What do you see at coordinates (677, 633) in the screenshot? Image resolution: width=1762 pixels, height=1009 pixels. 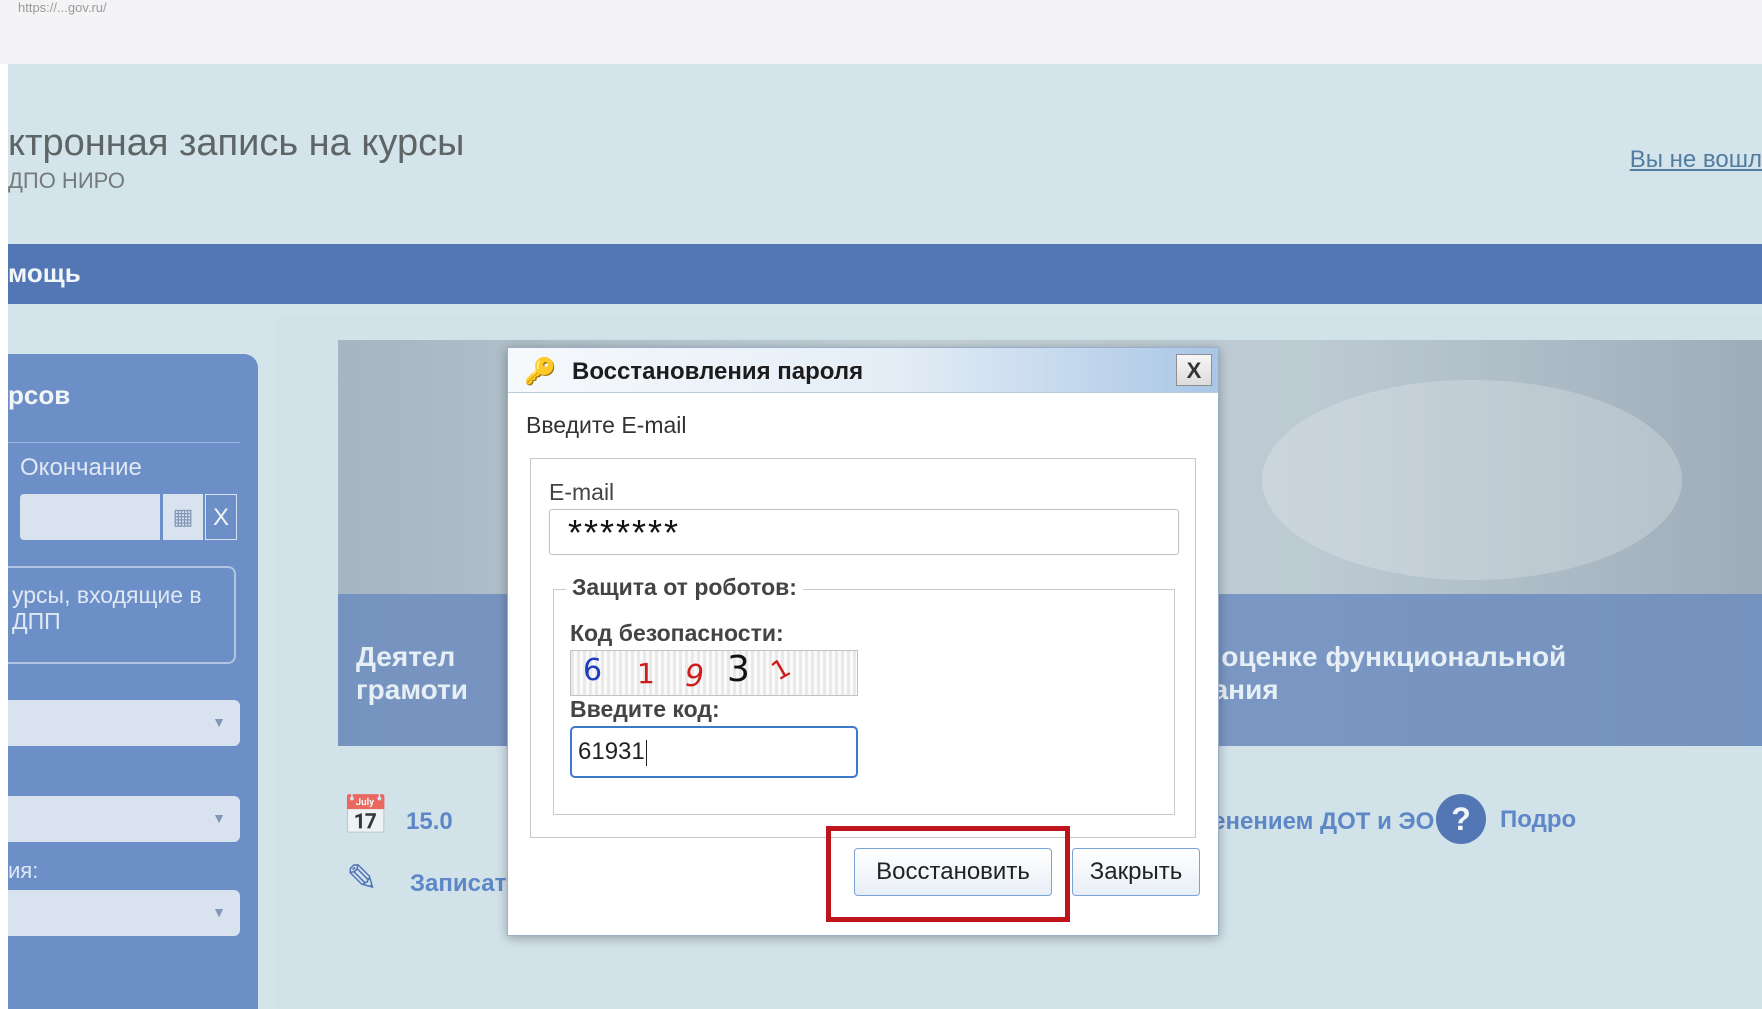 I see `security-code-label: Код безопасности:` at bounding box center [677, 633].